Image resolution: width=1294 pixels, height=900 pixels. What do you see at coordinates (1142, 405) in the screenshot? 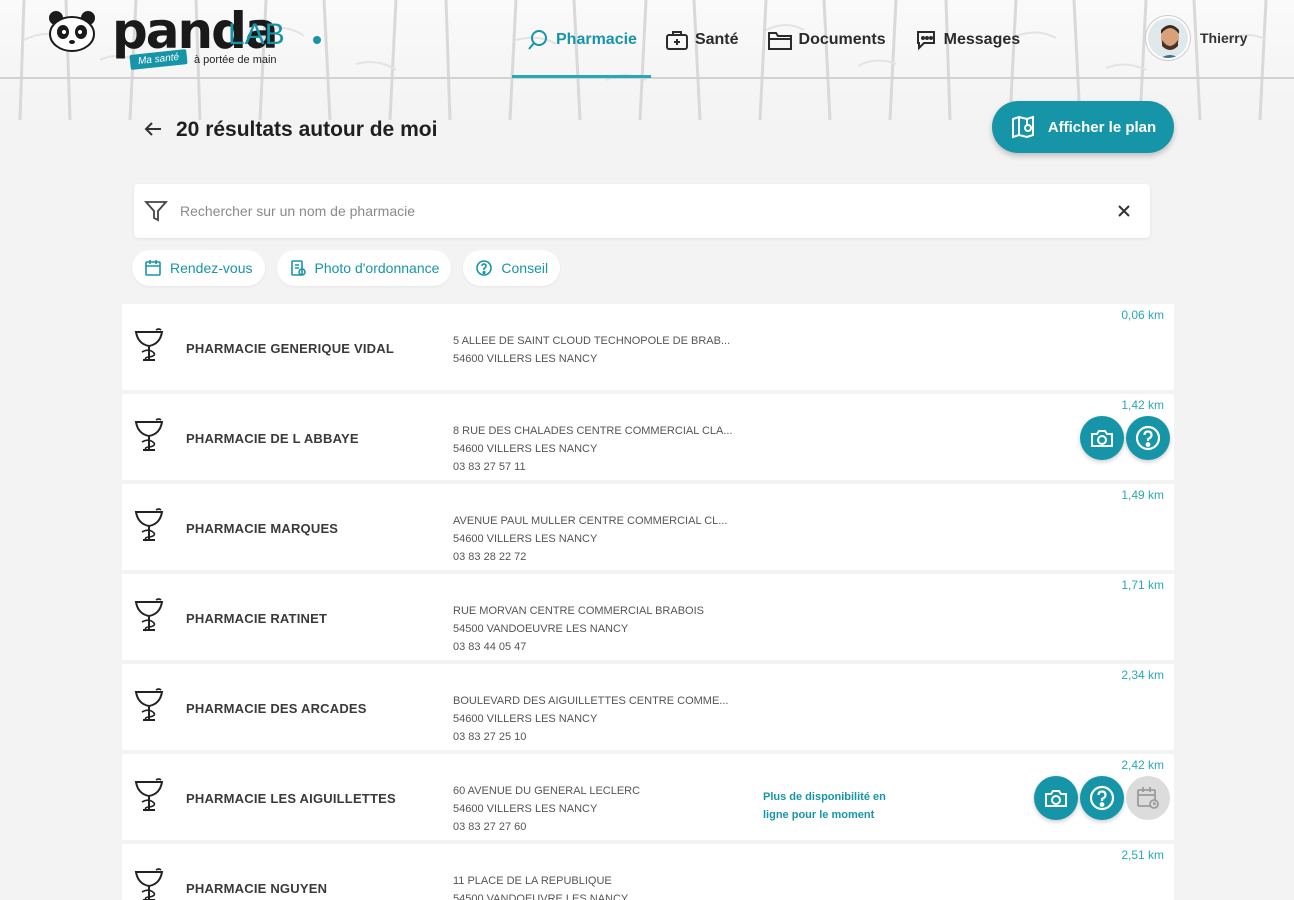
I see `pharmacy-distance: 1,42 km` at bounding box center [1142, 405].